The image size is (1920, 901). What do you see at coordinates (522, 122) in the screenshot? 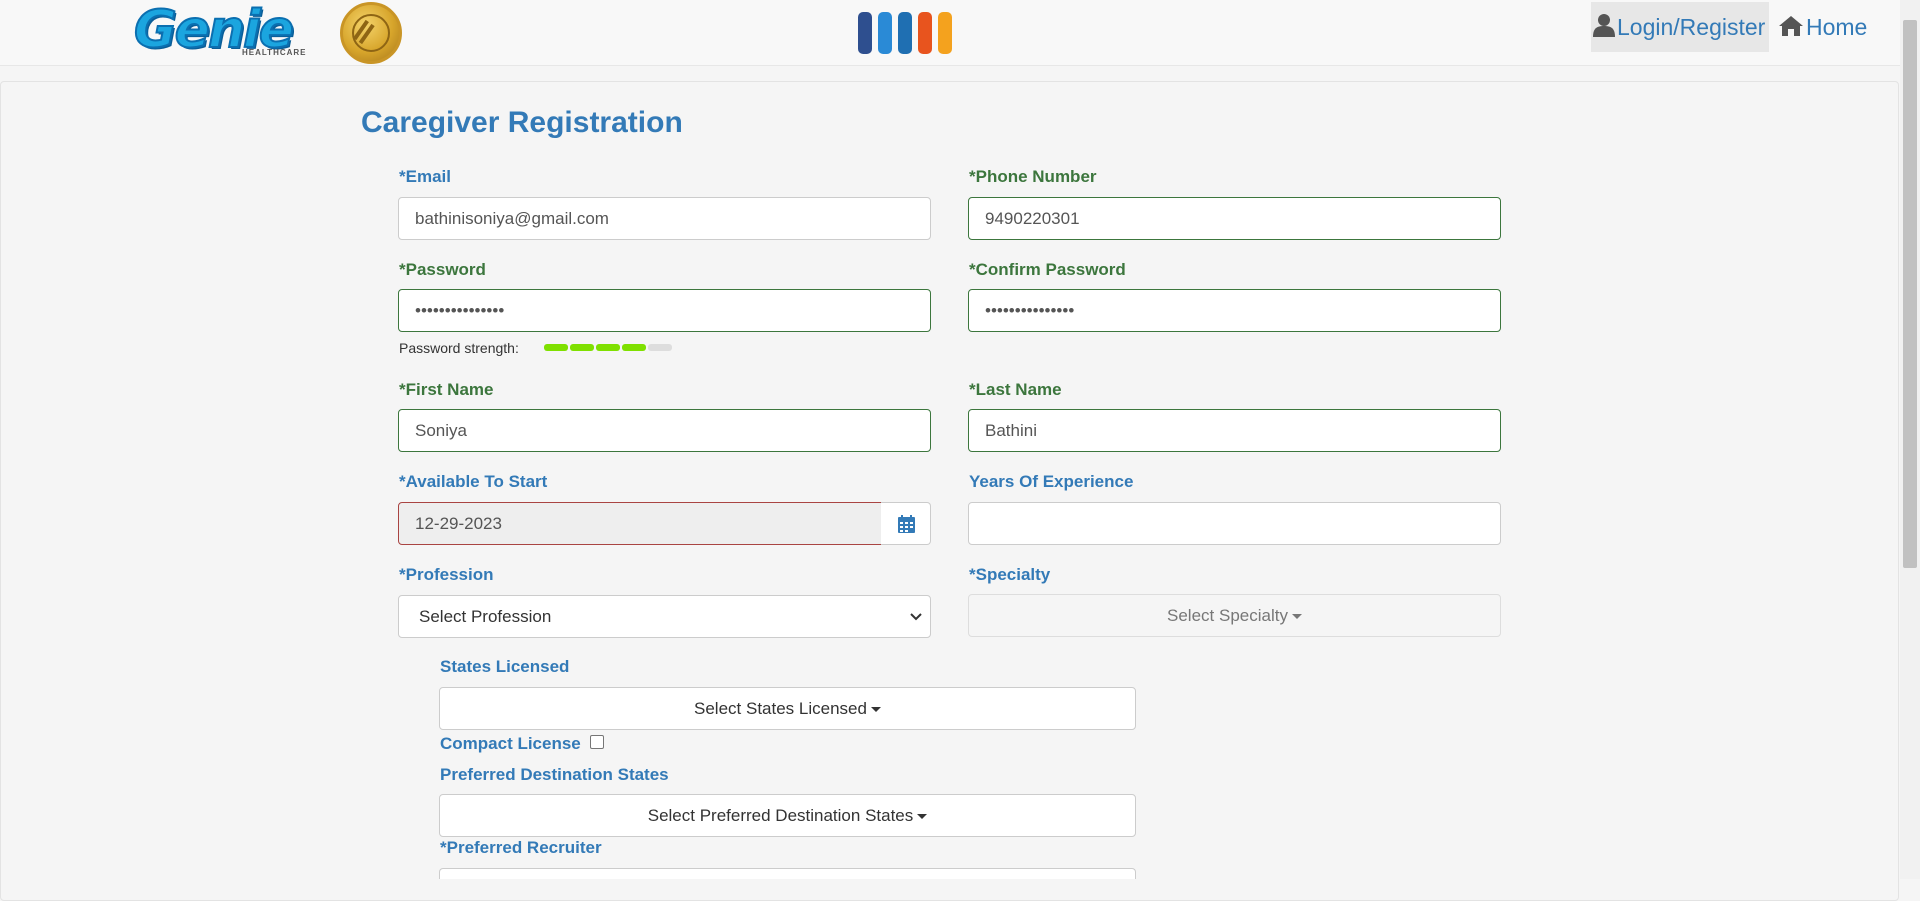
I see `page-title: Caregiver Registration` at bounding box center [522, 122].